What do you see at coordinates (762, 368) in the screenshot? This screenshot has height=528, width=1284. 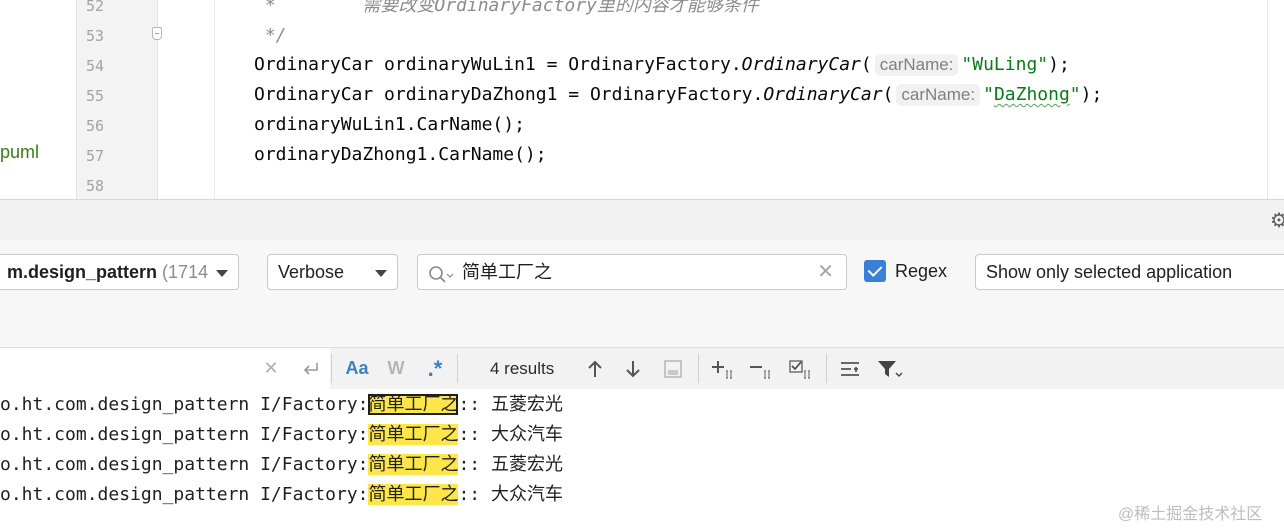 I see `remove-occurrence-icon` at bounding box center [762, 368].